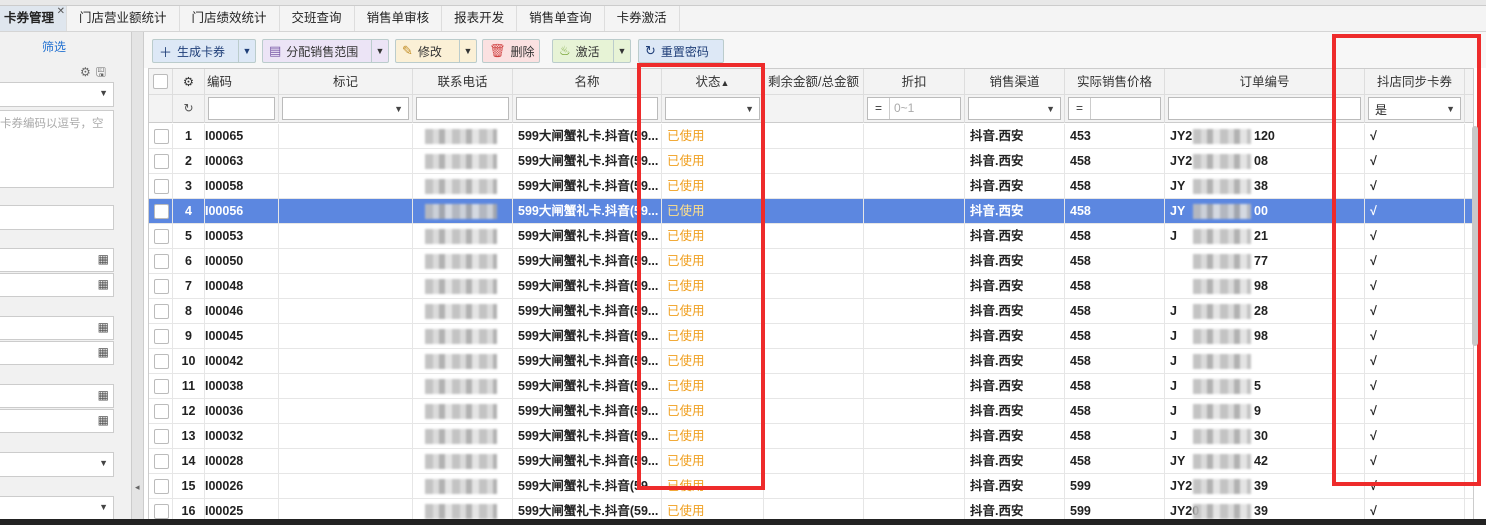 The height and width of the screenshot is (525, 1486). What do you see at coordinates (587, 82) in the screenshot?
I see `col-name: 名称` at bounding box center [587, 82].